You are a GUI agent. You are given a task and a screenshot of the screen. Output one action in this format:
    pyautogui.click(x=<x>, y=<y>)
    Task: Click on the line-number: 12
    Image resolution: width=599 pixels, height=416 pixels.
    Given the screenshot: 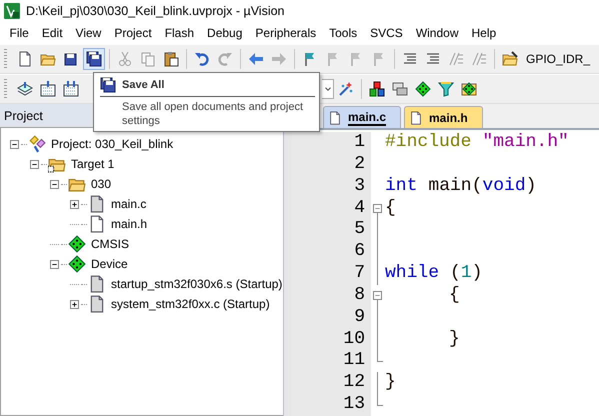 What is the action you would take?
    pyautogui.click(x=331, y=383)
    